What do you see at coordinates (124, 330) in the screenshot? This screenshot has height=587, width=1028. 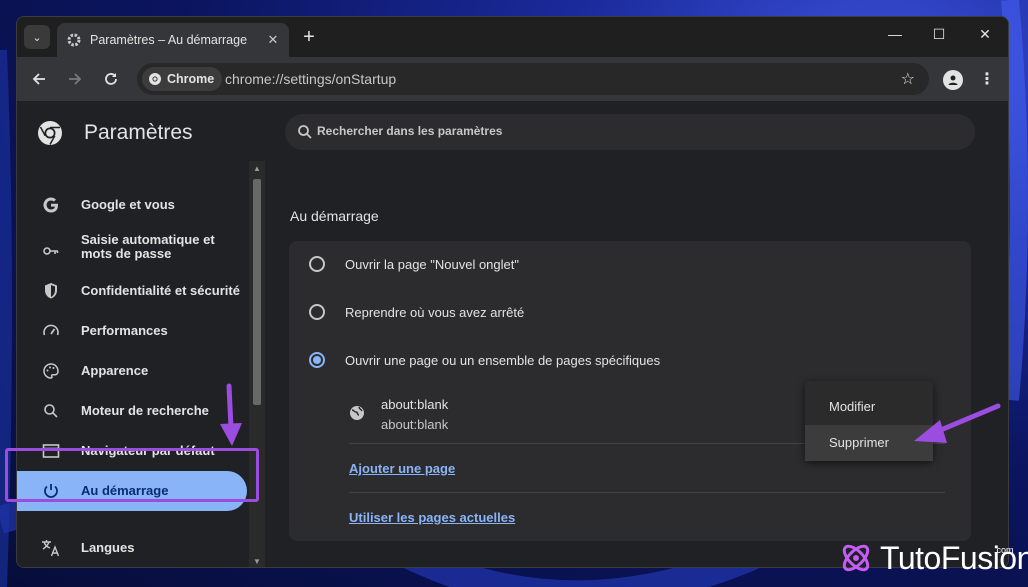 I see `sidebar-item-label: Performances` at bounding box center [124, 330].